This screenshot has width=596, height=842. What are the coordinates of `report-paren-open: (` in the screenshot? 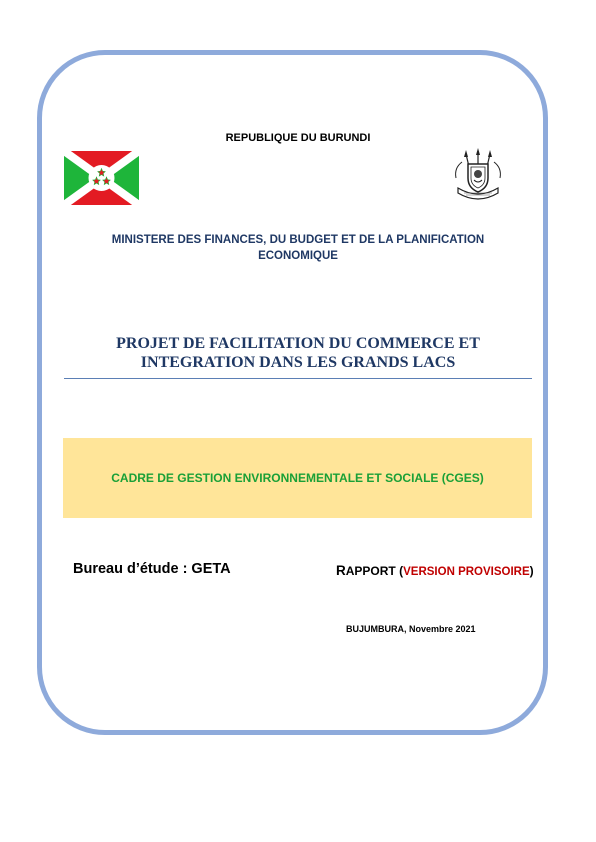 It's located at (399, 571).